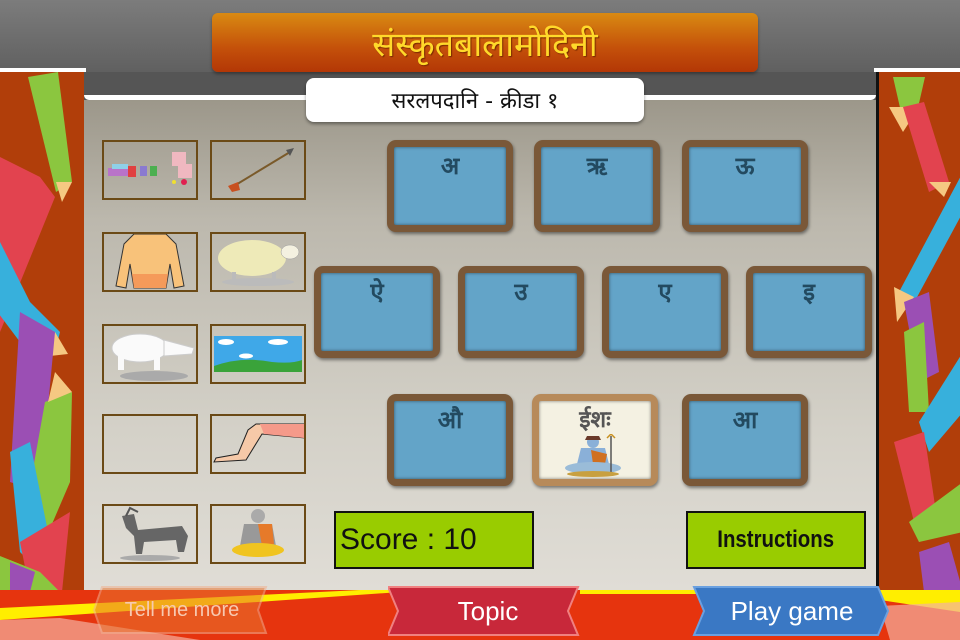 The width and height of the screenshot is (960, 640). I want to click on card-letter: अ, so click(450, 166).